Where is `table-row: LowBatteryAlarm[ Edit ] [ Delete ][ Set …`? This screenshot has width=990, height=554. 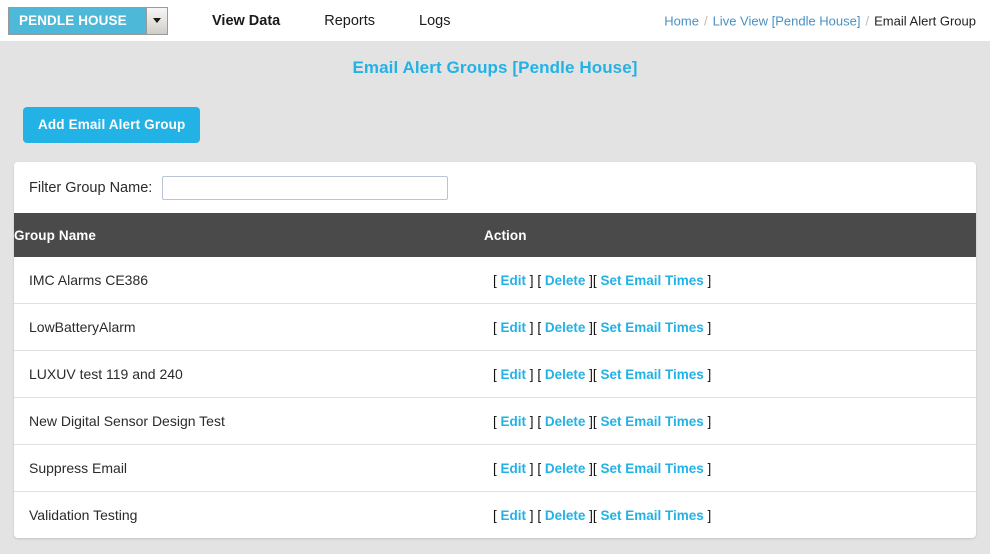
table-row: LowBatteryAlarm[ Edit ] [ Delete ][ Set … is located at coordinates (495, 327).